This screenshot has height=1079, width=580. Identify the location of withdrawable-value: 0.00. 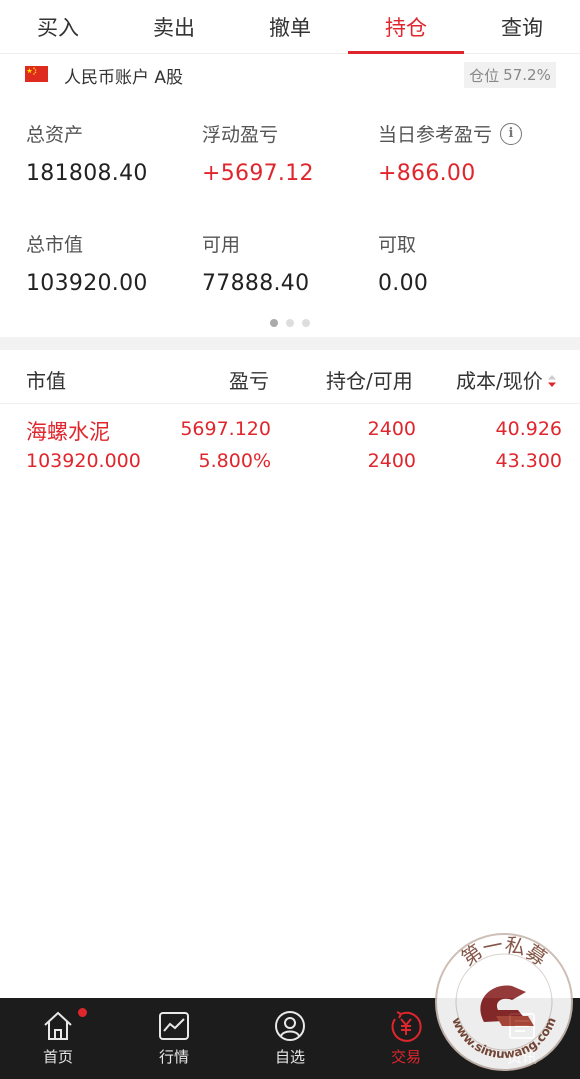
(403, 283).